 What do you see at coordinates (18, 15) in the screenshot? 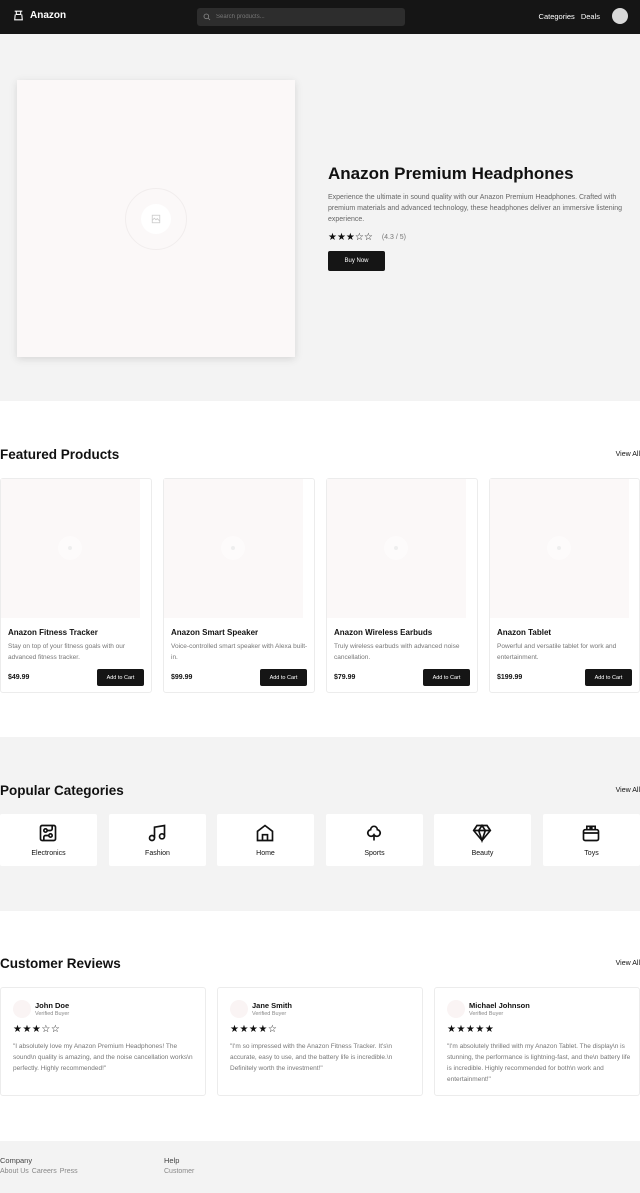
I see `logo-icon` at bounding box center [18, 15].